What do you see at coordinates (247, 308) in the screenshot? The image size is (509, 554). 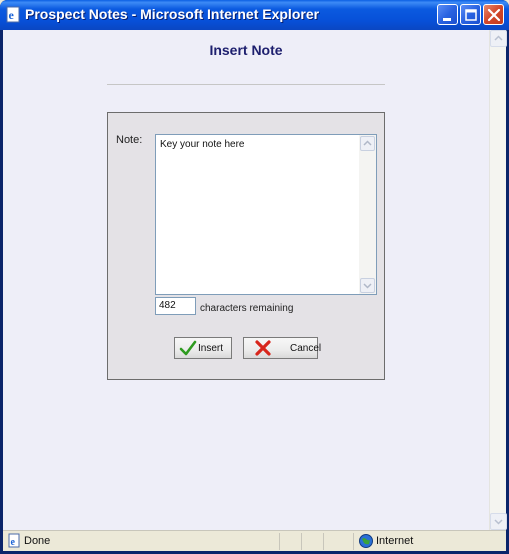 I see `characters-remaining-label: characters remaining` at bounding box center [247, 308].